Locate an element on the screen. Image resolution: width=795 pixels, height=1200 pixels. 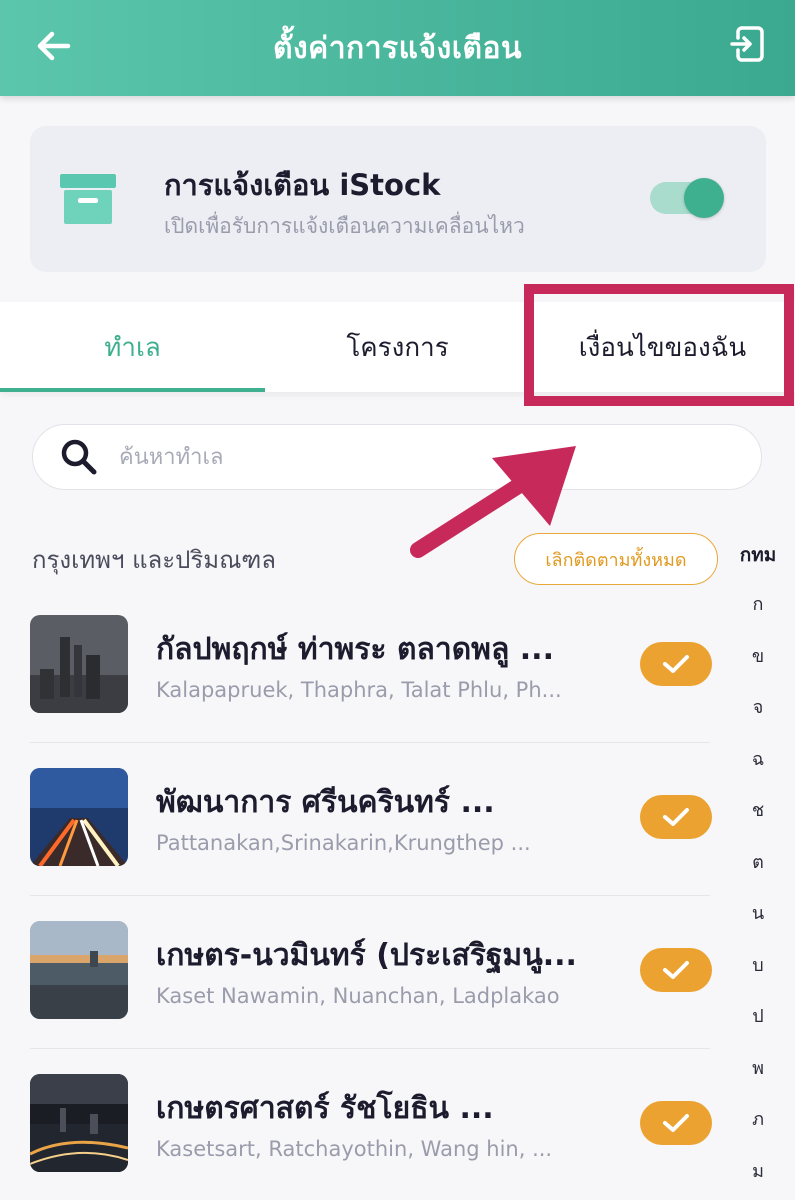
exit-button is located at coordinates (747, 44).